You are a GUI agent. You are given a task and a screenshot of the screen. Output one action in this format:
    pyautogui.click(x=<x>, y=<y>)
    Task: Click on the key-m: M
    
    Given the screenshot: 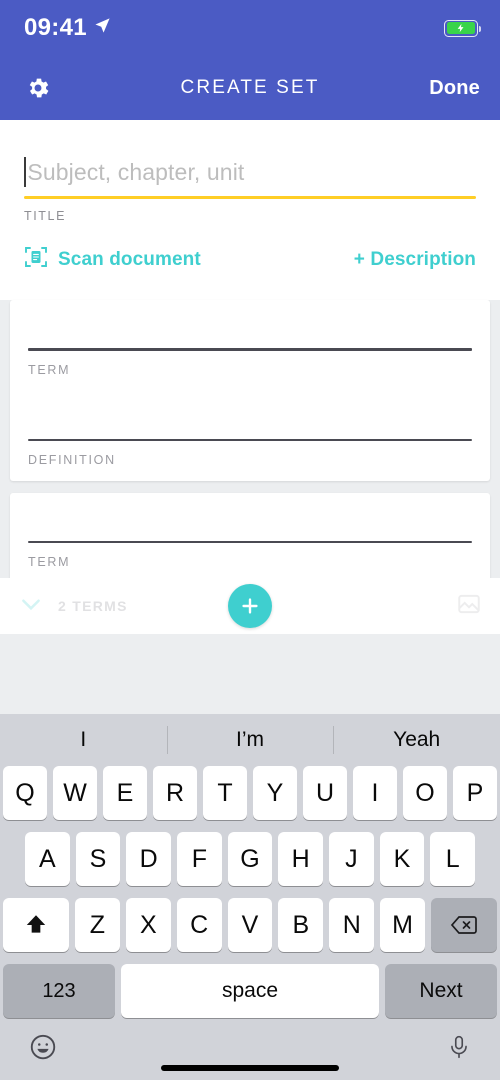 What is the action you would take?
    pyautogui.click(x=403, y=925)
    